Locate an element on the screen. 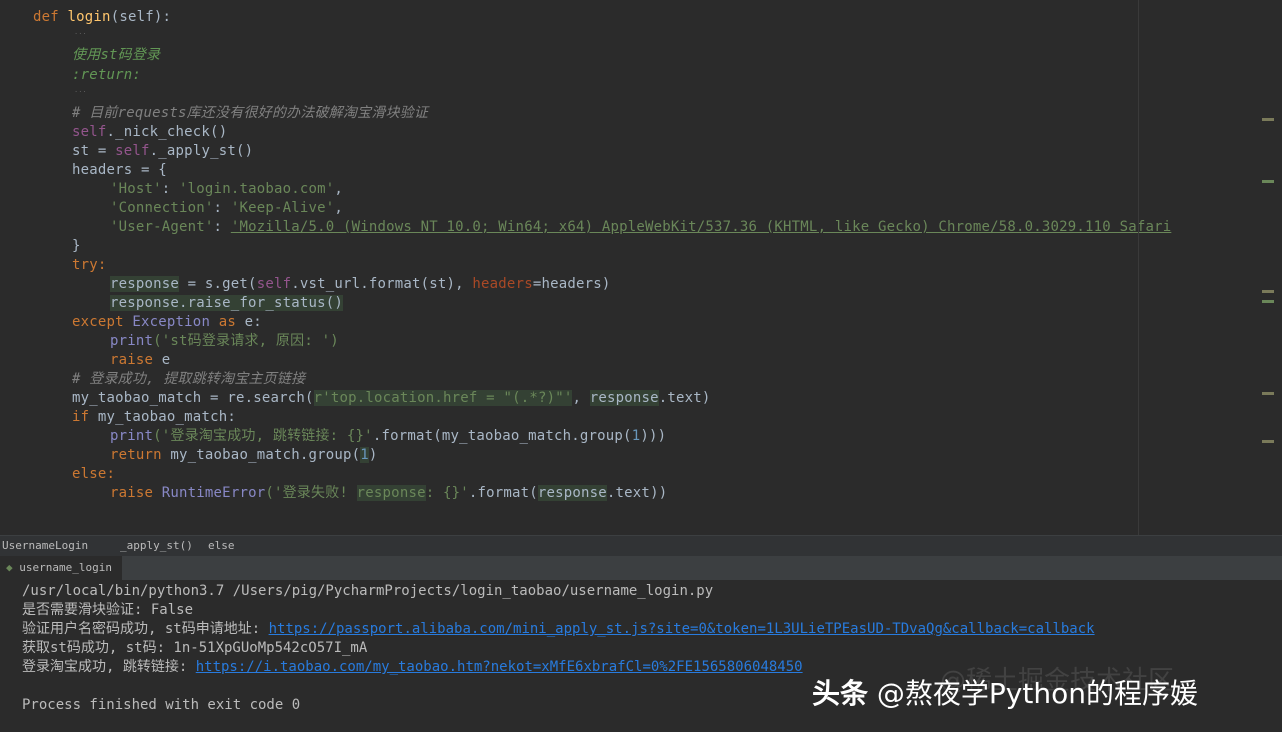 Image resolution: width=1282 pixels, height=732 pixels. docstring-line-1: 使用st码登录 is located at coordinates (116, 55).